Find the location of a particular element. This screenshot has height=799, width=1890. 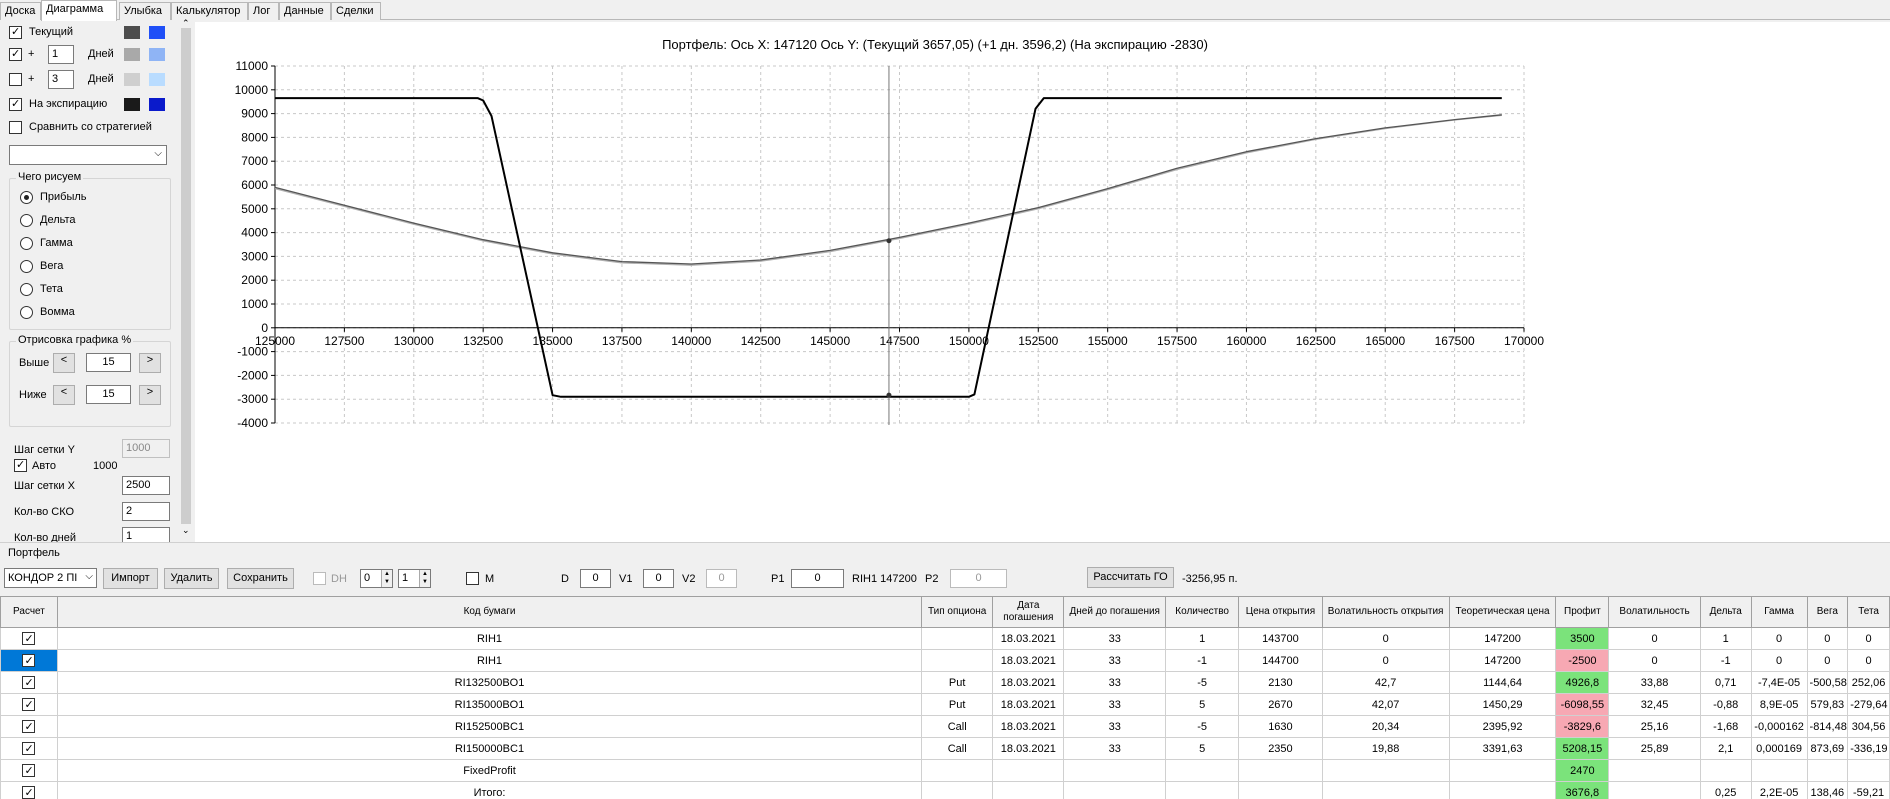

current-checkbox is located at coordinates (15, 32).